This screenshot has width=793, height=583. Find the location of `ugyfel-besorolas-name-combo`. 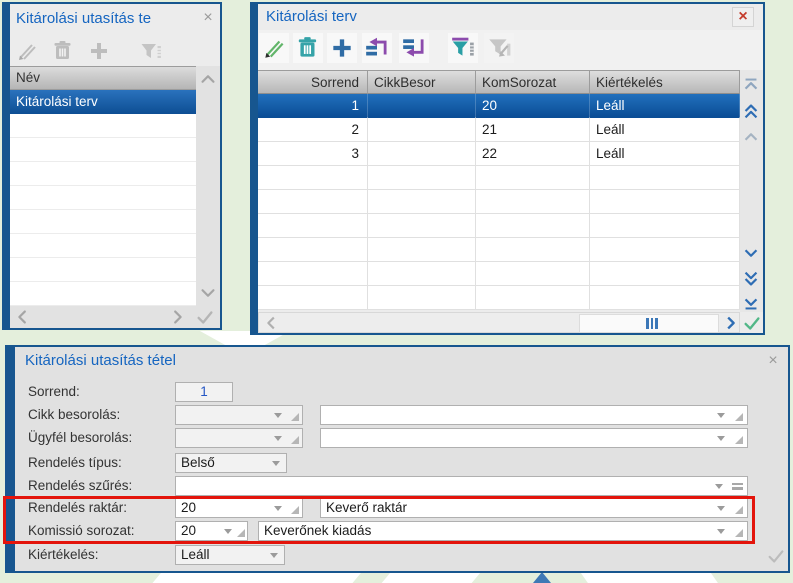

ugyfel-besorolas-name-combo is located at coordinates (534, 438).